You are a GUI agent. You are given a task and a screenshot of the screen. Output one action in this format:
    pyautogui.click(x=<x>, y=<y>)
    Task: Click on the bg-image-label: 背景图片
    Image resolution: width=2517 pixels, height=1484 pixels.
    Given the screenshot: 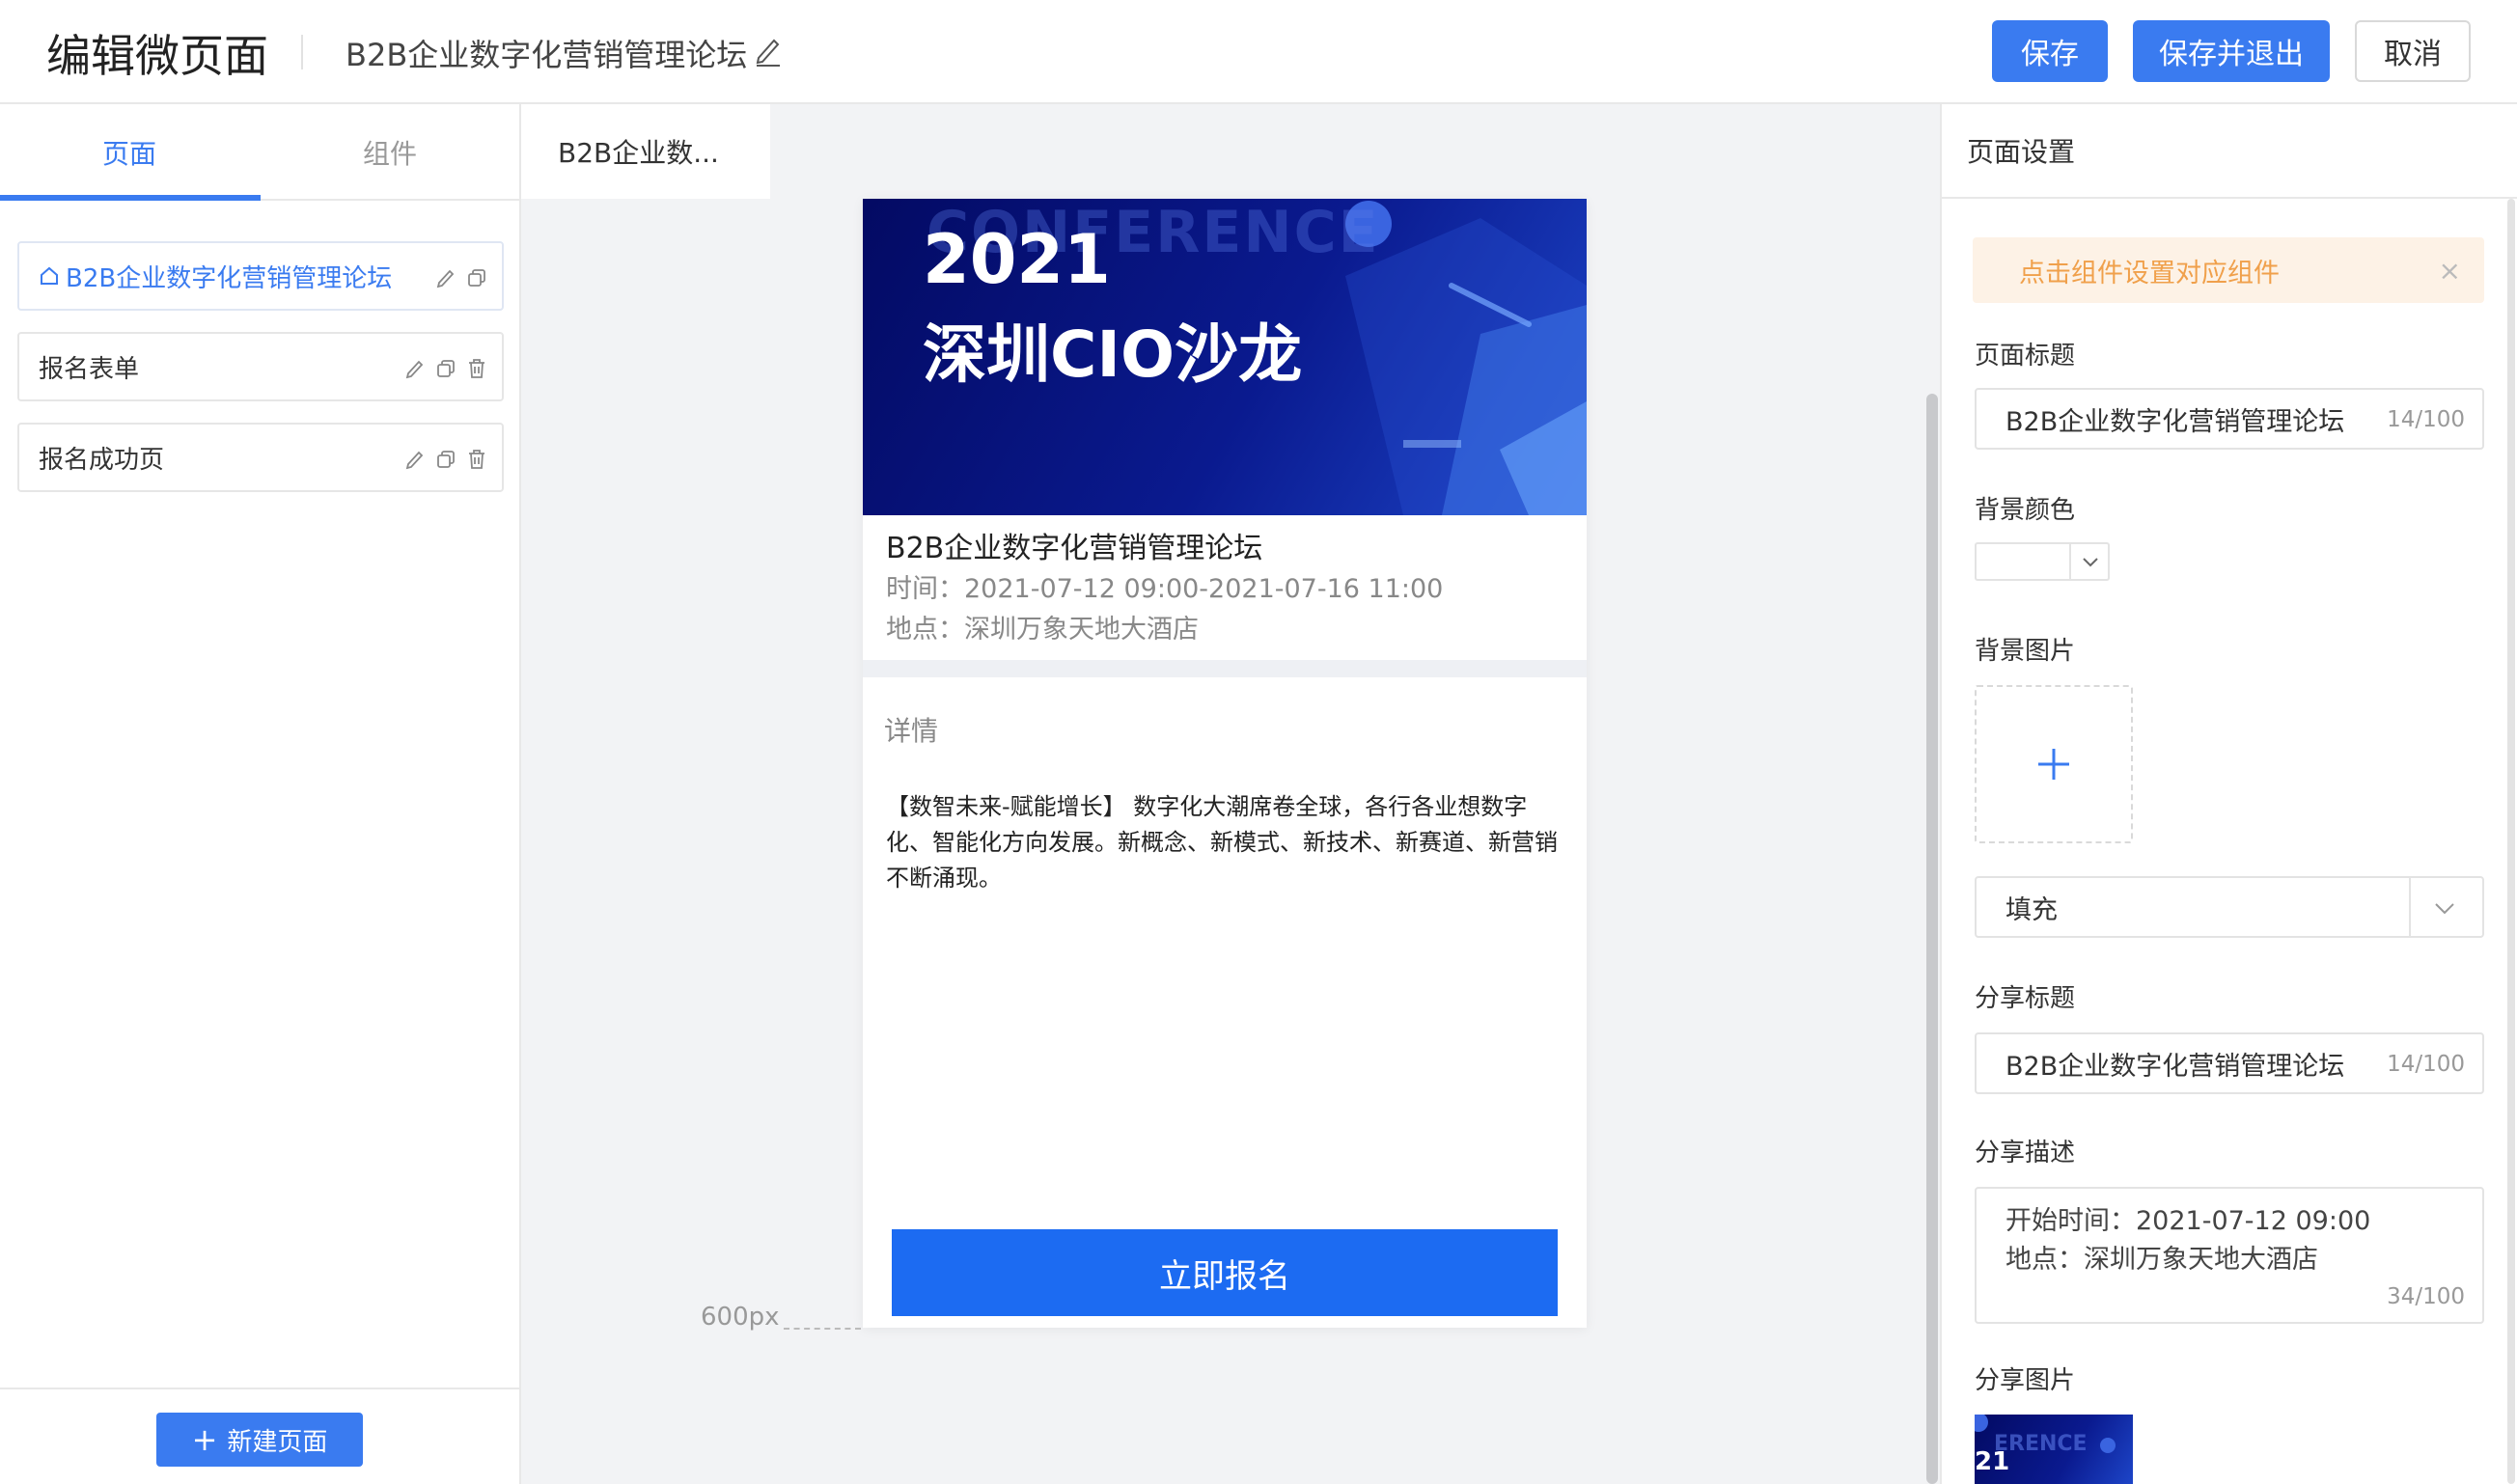 What is the action you would take?
    pyautogui.click(x=2025, y=651)
    